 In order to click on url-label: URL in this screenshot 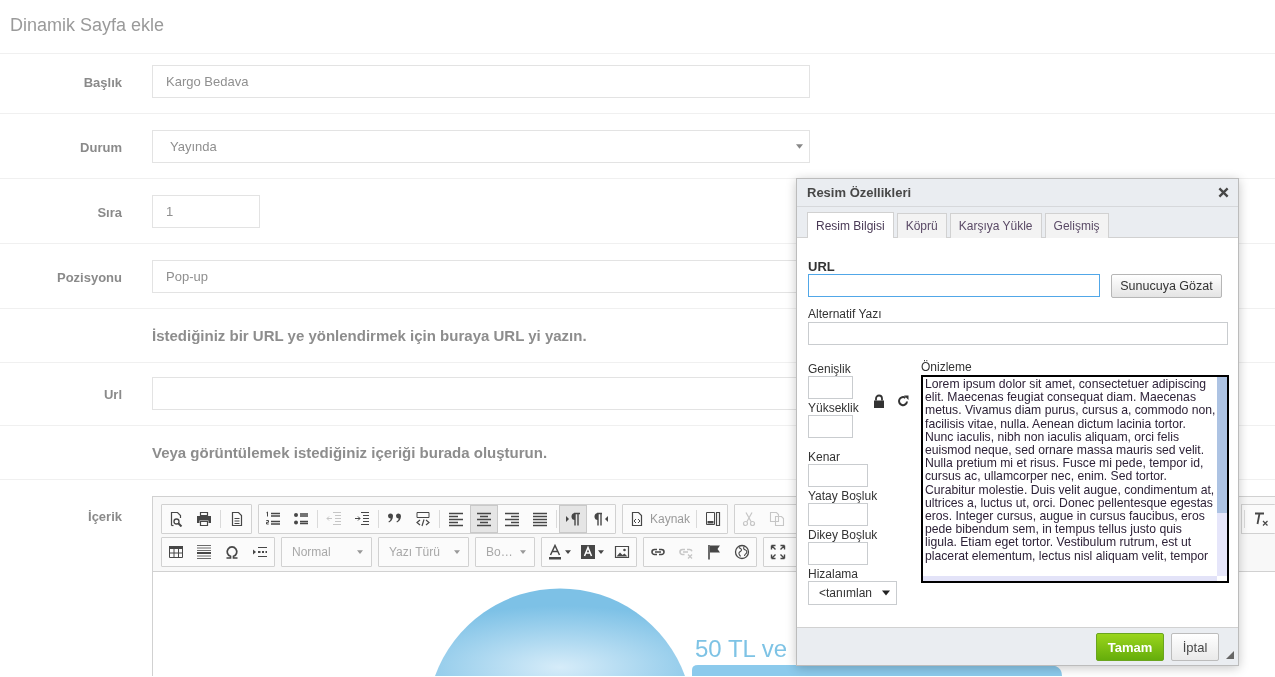, I will do `click(821, 267)`.